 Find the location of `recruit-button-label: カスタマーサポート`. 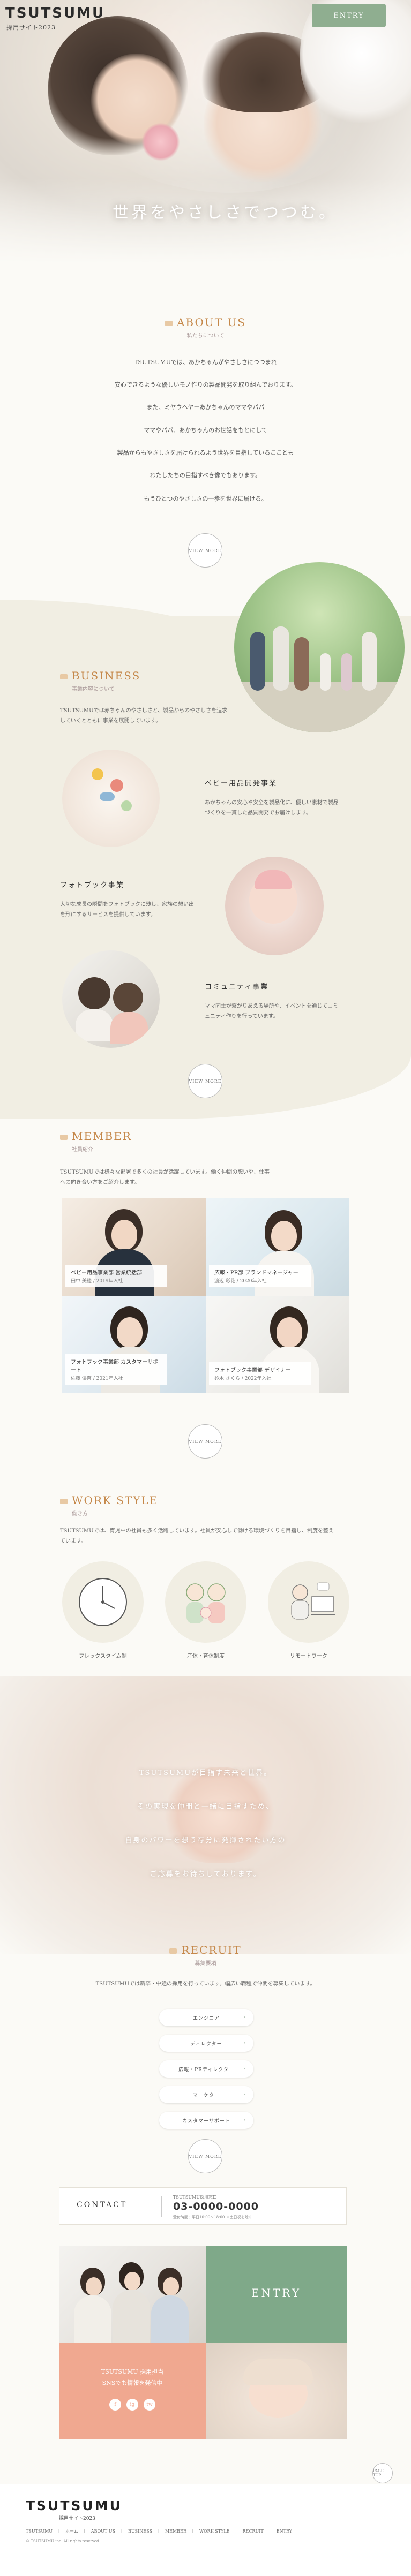

recruit-button-label: カスタマーサポート is located at coordinates (206, 2121).